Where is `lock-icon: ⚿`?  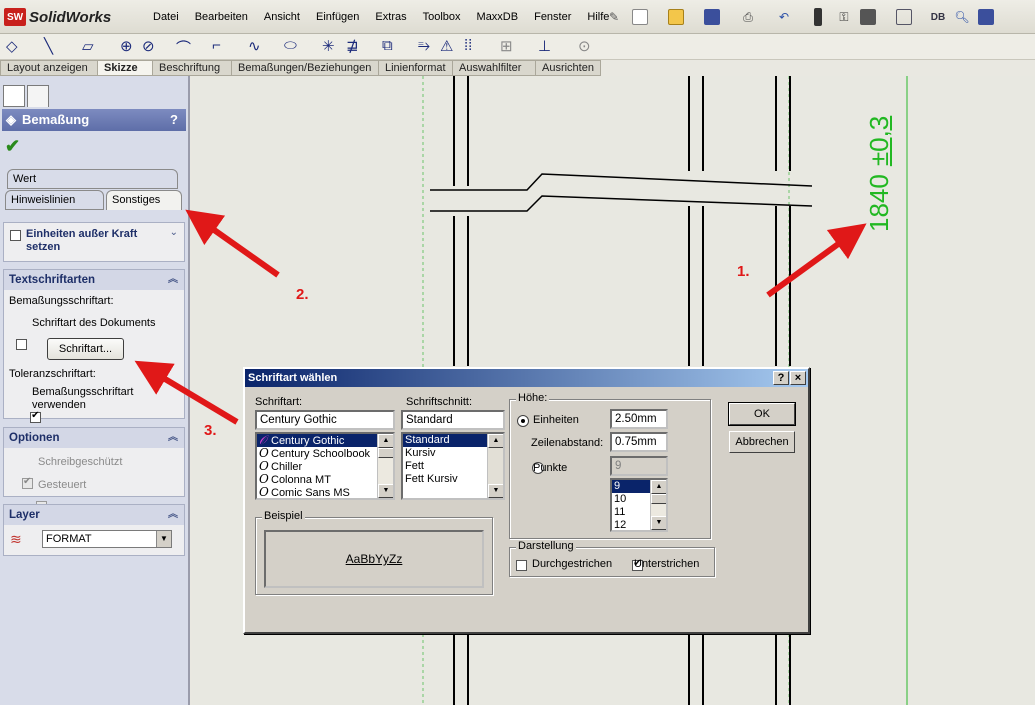 lock-icon: ⚿ is located at coordinates (844, 17).